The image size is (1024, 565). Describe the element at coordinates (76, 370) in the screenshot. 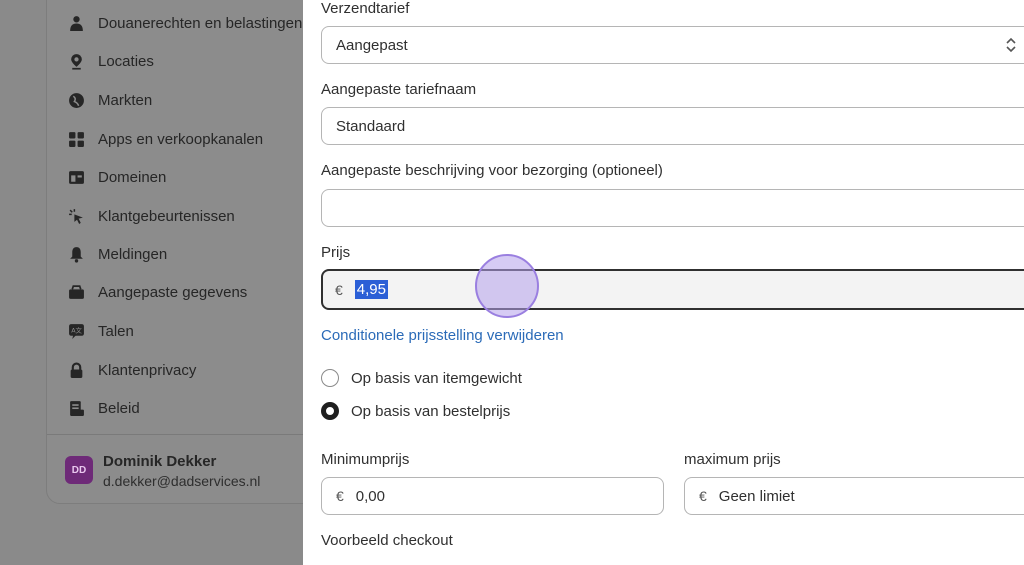

I see `lock-icon` at that location.